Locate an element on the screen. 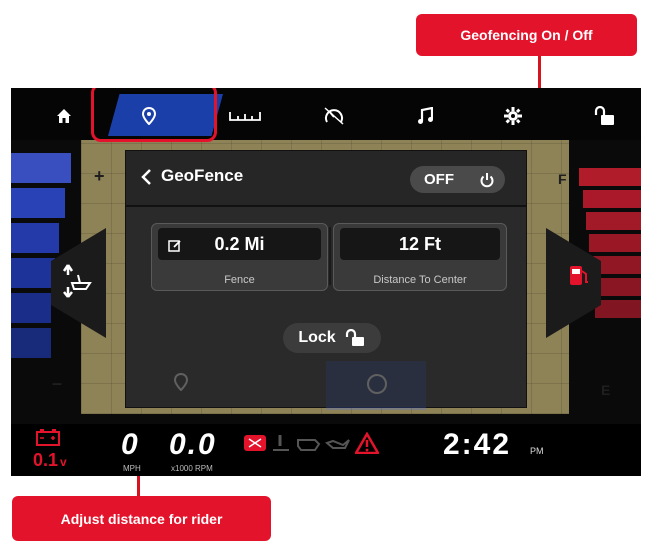  tab-lock is located at coordinates (604, 116).